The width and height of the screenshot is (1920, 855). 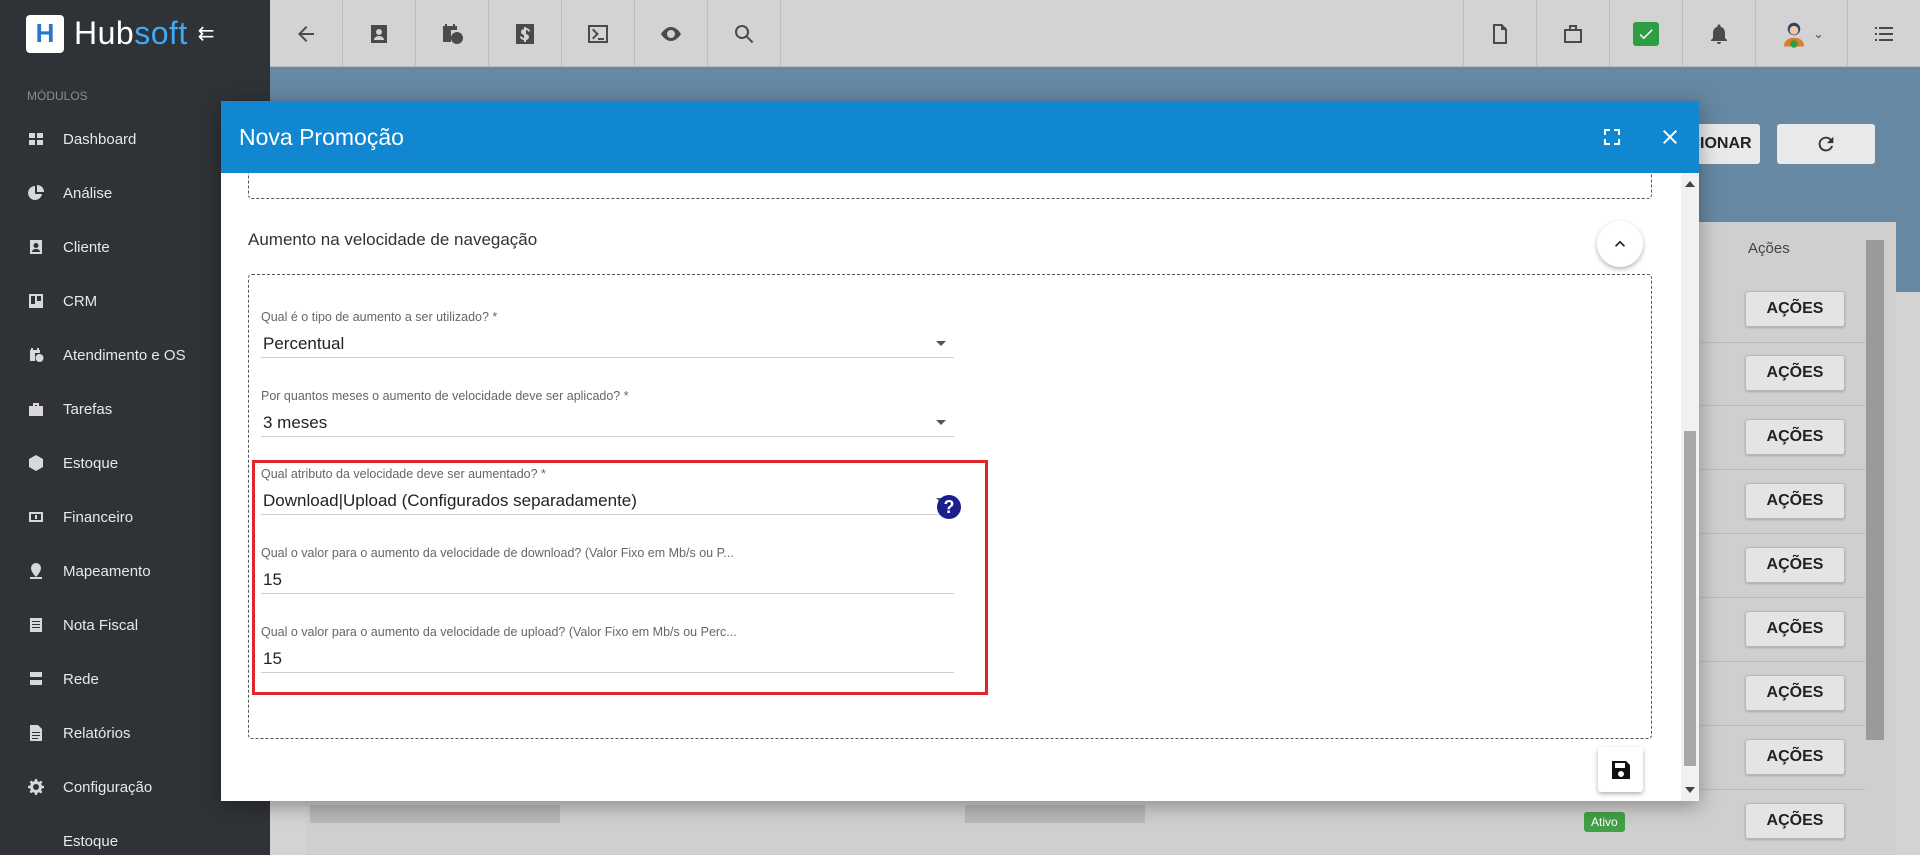 I want to click on tasks-button, so click(x=1572, y=33).